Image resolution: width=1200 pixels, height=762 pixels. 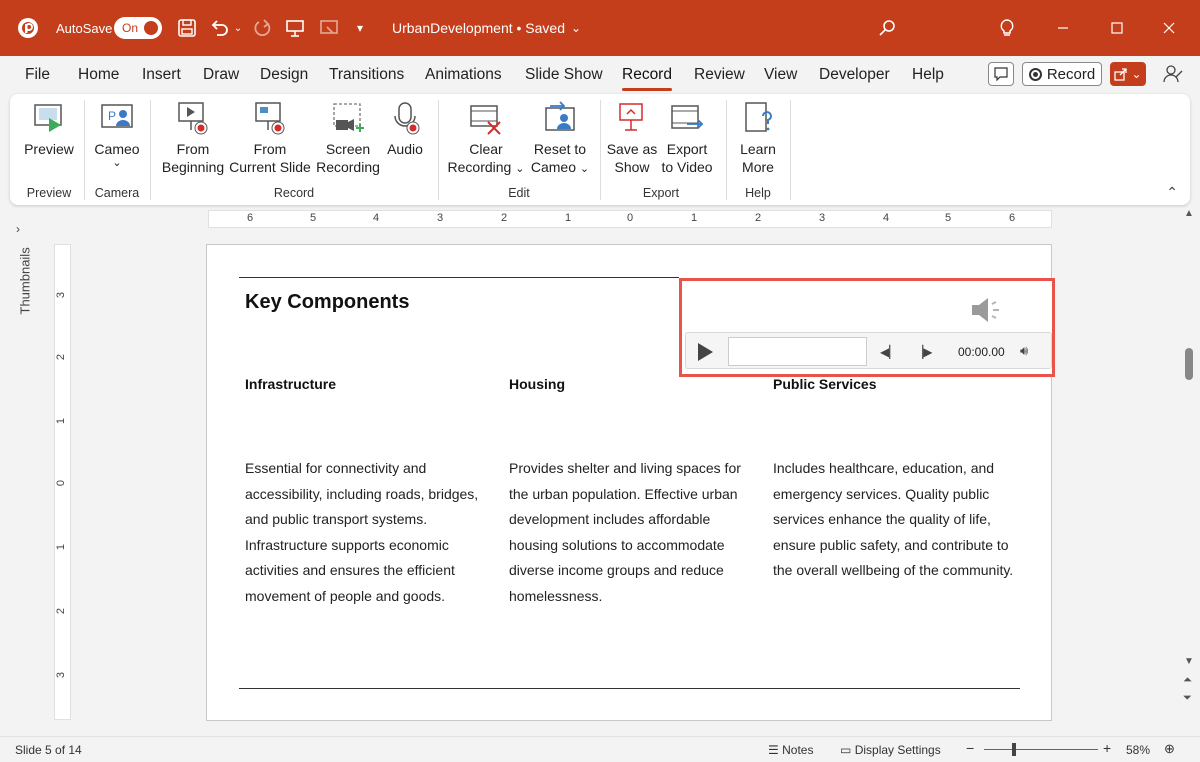 I want to click on slide-title: Key Components, so click(x=327, y=302).